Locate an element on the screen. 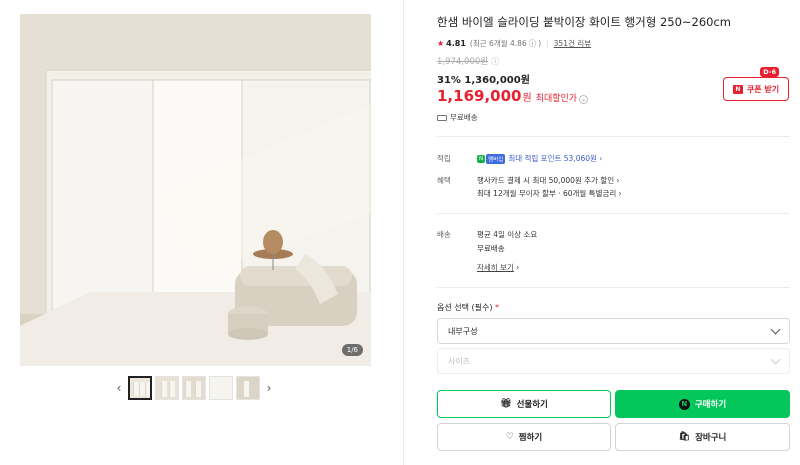 The height and width of the screenshot is (465, 800). thumb-prev-icon: ‹ is located at coordinates (119, 388).